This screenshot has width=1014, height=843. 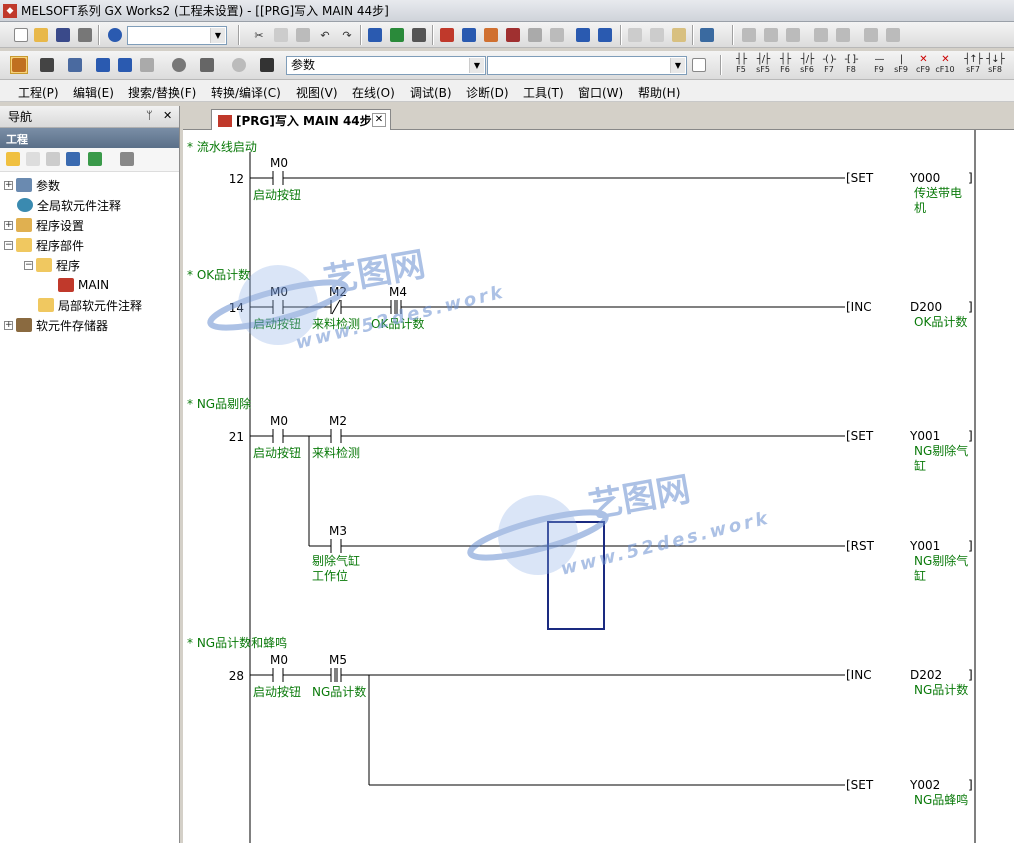 What do you see at coordinates (63, 35) in the screenshot?
I see `save-icon` at bounding box center [63, 35].